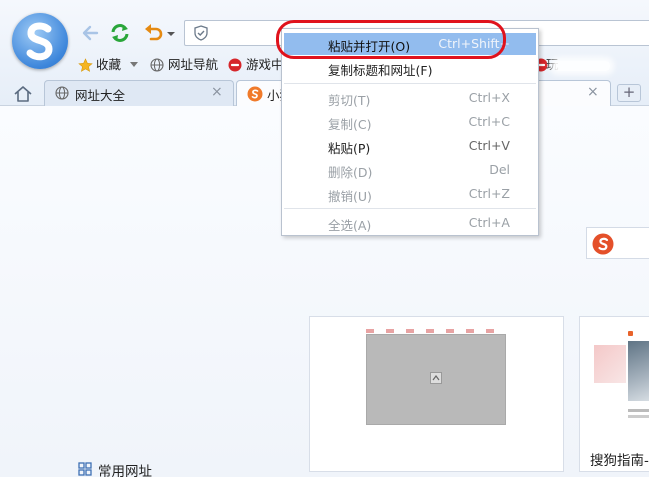  I want to click on thumbnail-logo, so click(630, 333).